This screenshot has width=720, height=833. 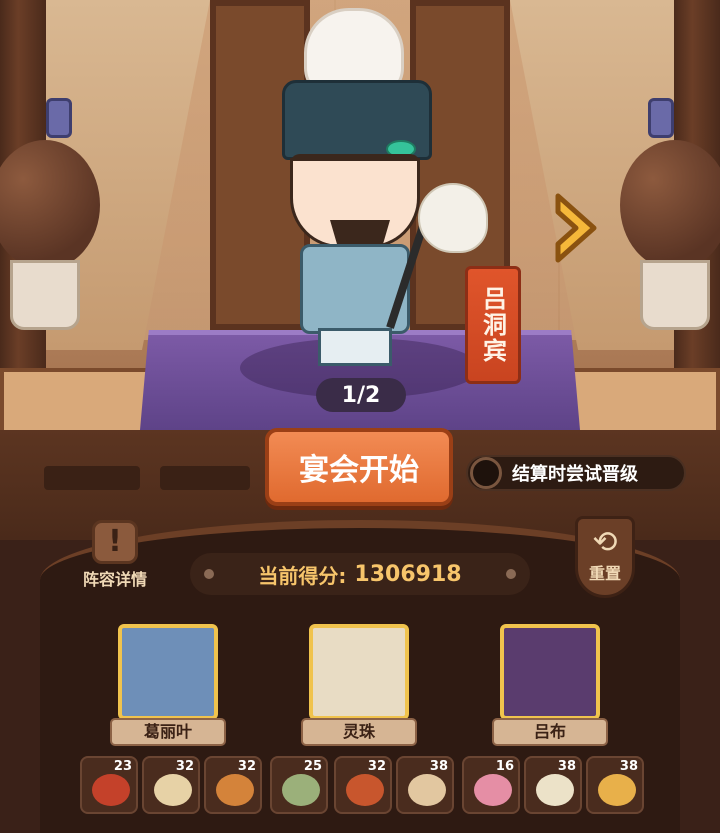 I want to click on curtain-hook-right, so click(x=661, y=118).